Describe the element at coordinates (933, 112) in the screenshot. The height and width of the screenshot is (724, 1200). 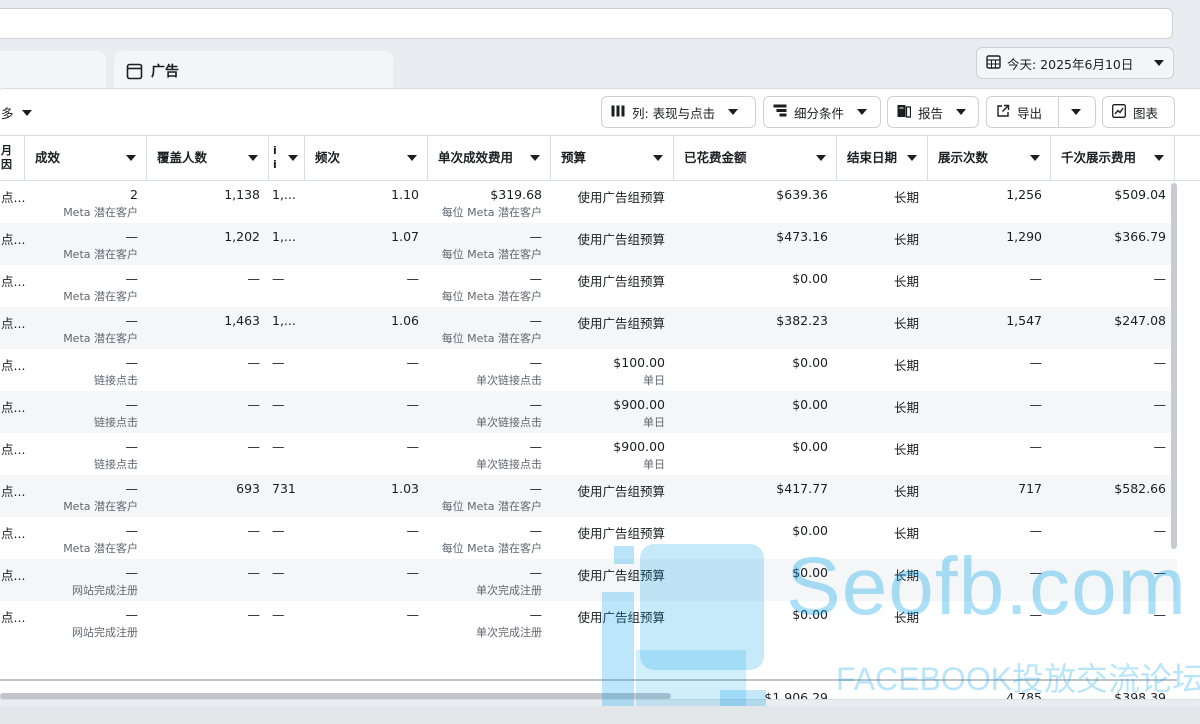
I see `reports-button: 报告` at that location.